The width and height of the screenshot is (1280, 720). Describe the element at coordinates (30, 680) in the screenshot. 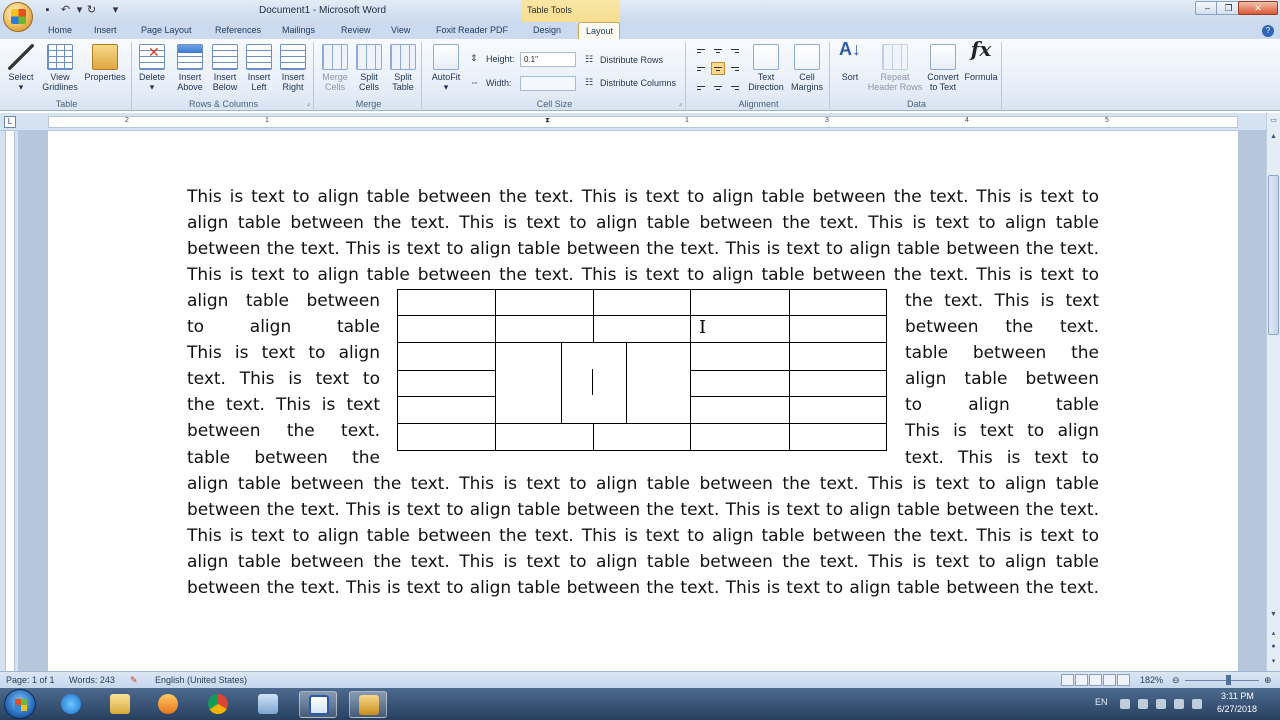

I see `page-count: Page: 1 of 1` at that location.